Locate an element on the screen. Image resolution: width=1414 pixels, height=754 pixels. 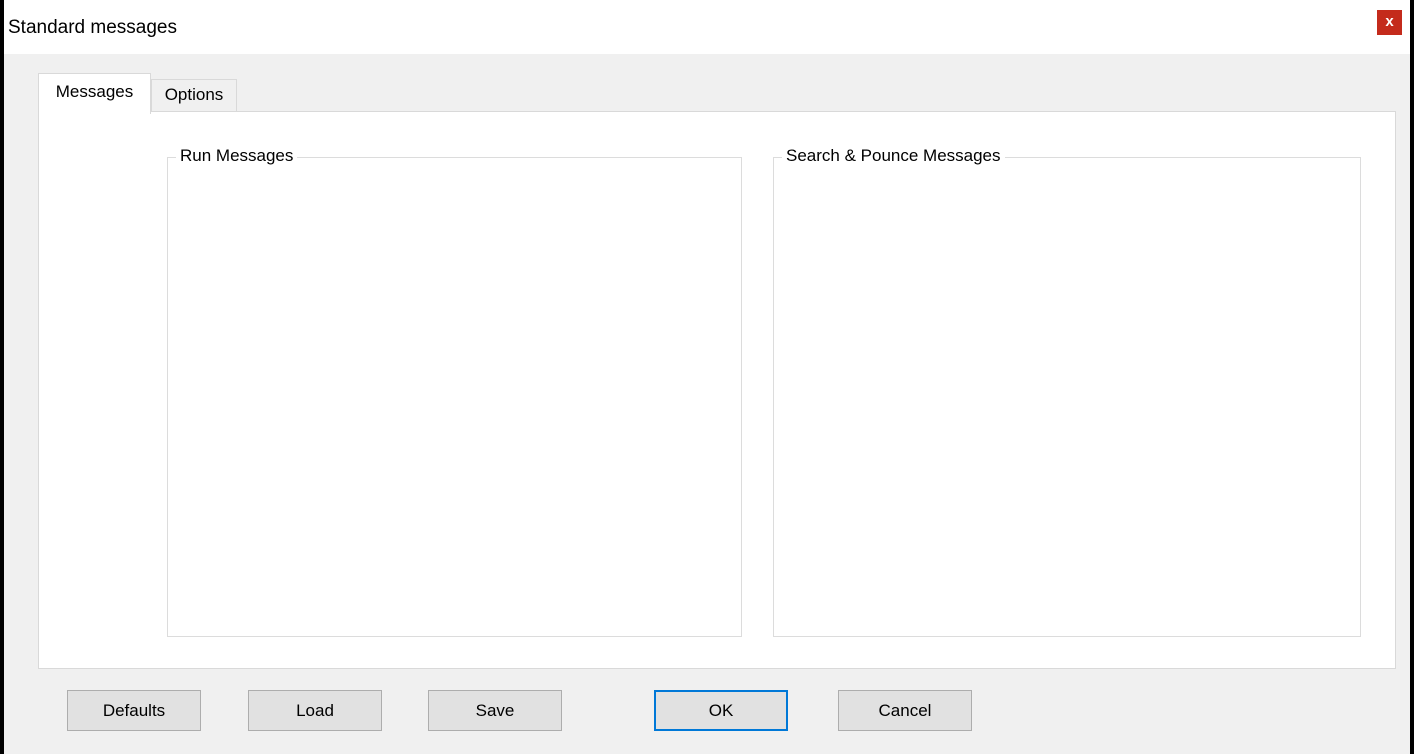
ok-button: OK is located at coordinates (721, 710).